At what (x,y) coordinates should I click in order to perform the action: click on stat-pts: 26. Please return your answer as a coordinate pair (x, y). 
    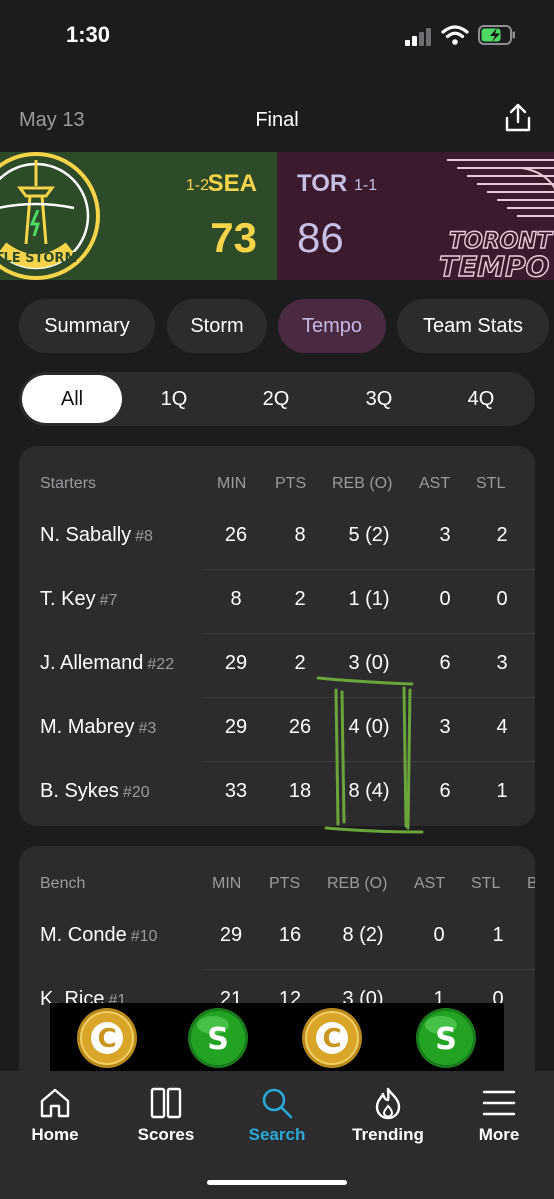
    Looking at the image, I should click on (300, 727).